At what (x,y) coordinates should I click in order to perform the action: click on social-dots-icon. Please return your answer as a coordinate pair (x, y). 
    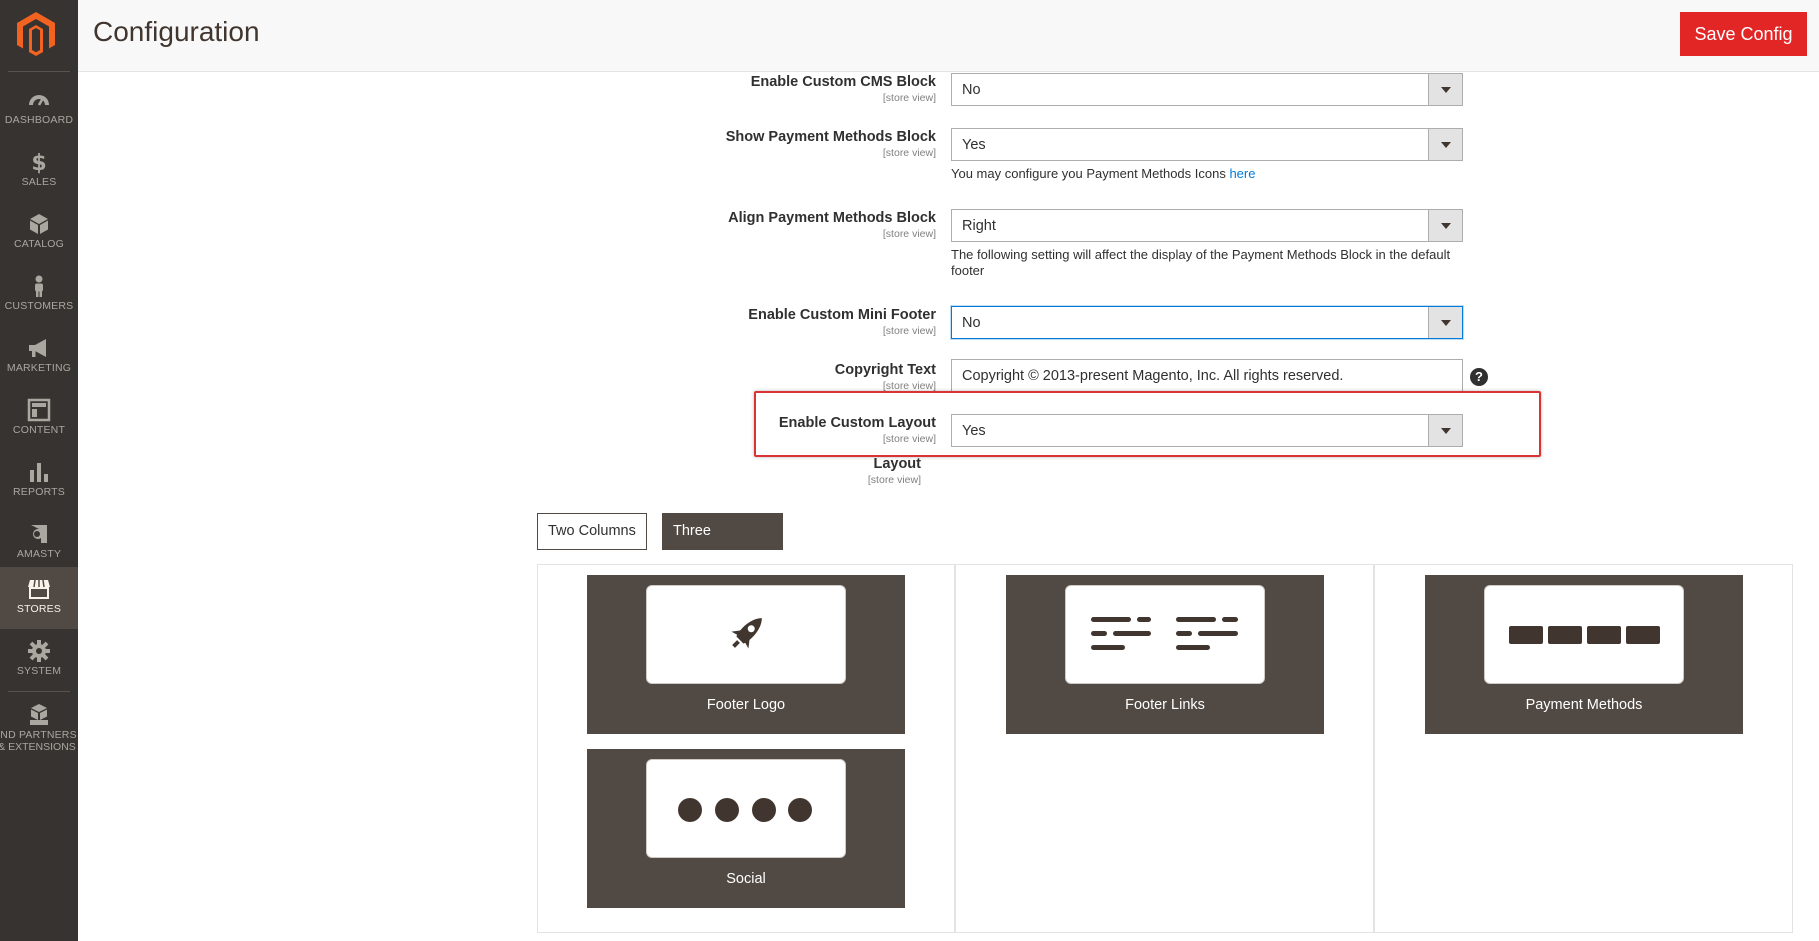
    Looking at the image, I should click on (745, 810).